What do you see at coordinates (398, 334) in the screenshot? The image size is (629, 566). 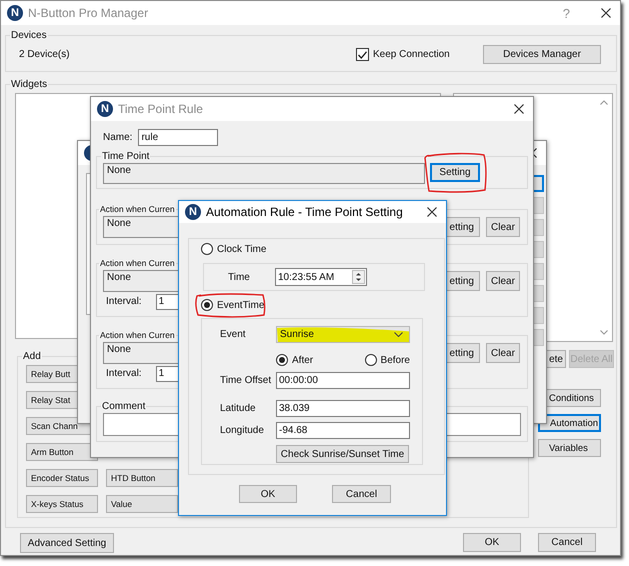 I see `caret-icon` at bounding box center [398, 334].